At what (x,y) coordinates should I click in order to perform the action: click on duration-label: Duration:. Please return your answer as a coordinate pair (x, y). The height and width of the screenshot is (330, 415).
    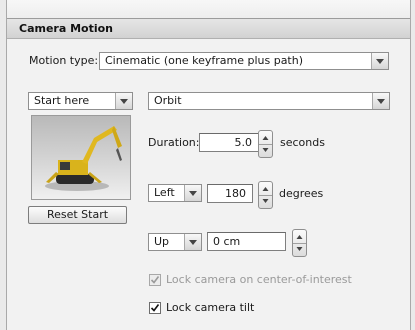
    Looking at the image, I should click on (174, 142).